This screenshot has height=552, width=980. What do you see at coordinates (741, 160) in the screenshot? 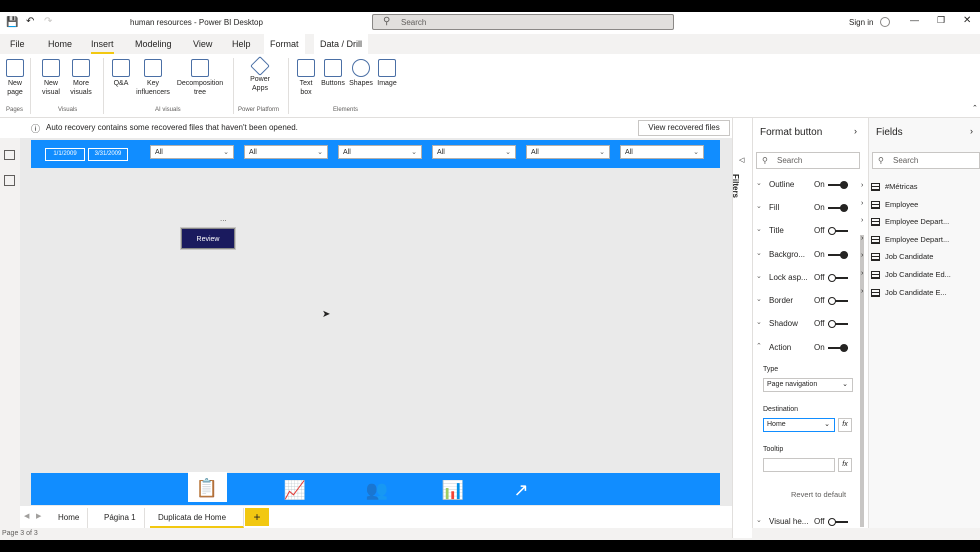
I see `expand-filters-icon: ◁` at bounding box center [741, 160].